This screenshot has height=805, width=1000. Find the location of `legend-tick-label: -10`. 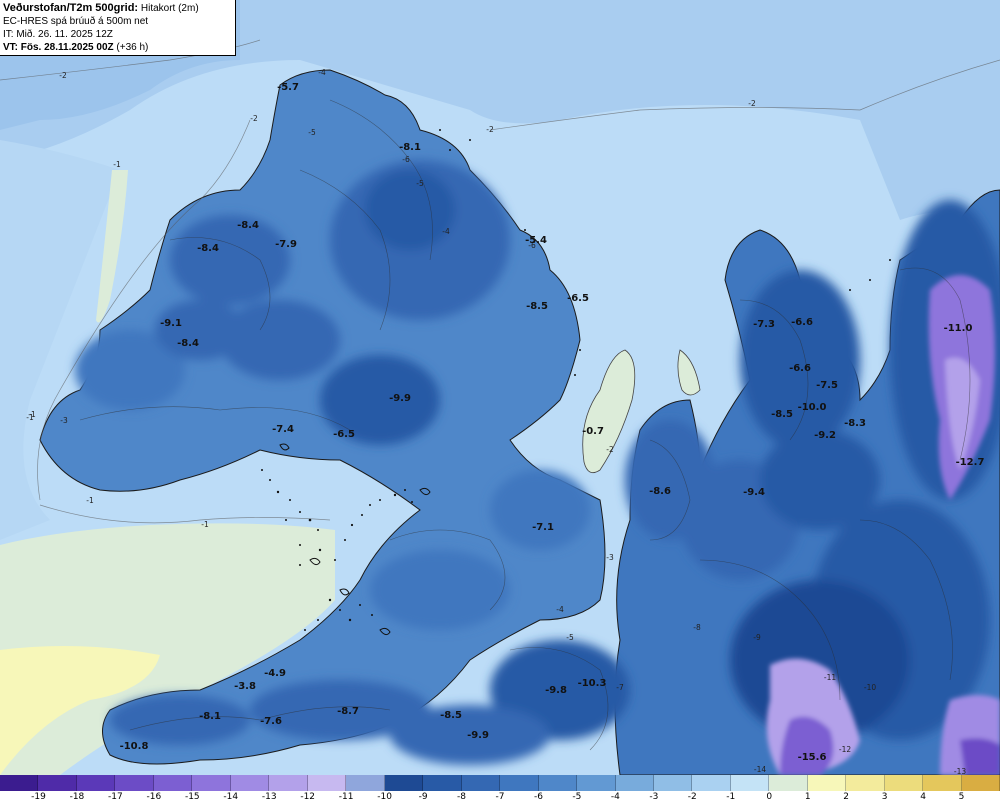

legend-tick-label: -10 is located at coordinates (384, 797).